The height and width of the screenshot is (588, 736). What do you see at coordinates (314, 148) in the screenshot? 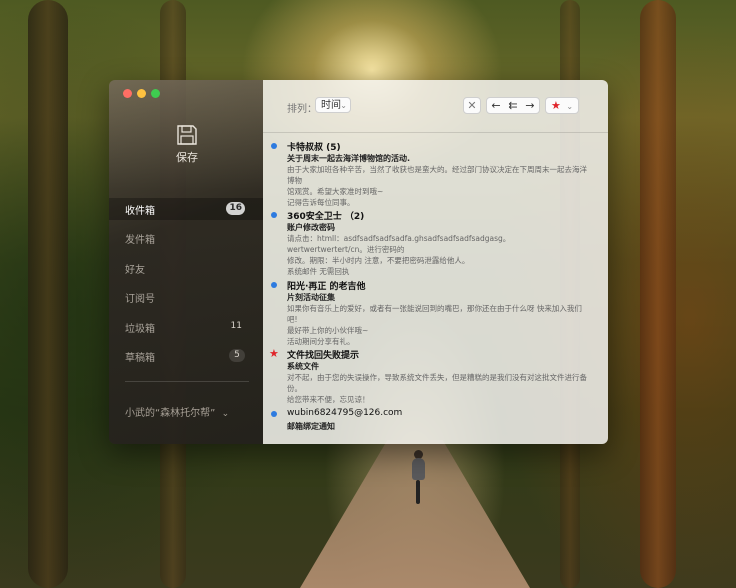
I see `mail-sender: 卡特叔叔 (5)` at bounding box center [314, 148].